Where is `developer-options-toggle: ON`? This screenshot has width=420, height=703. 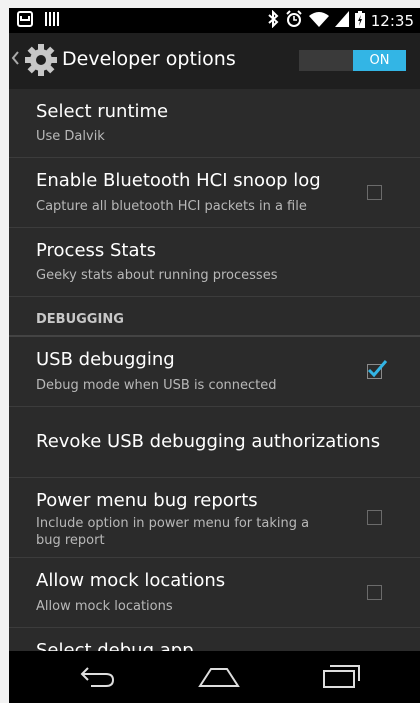
developer-options-toggle: ON is located at coordinates (352, 60).